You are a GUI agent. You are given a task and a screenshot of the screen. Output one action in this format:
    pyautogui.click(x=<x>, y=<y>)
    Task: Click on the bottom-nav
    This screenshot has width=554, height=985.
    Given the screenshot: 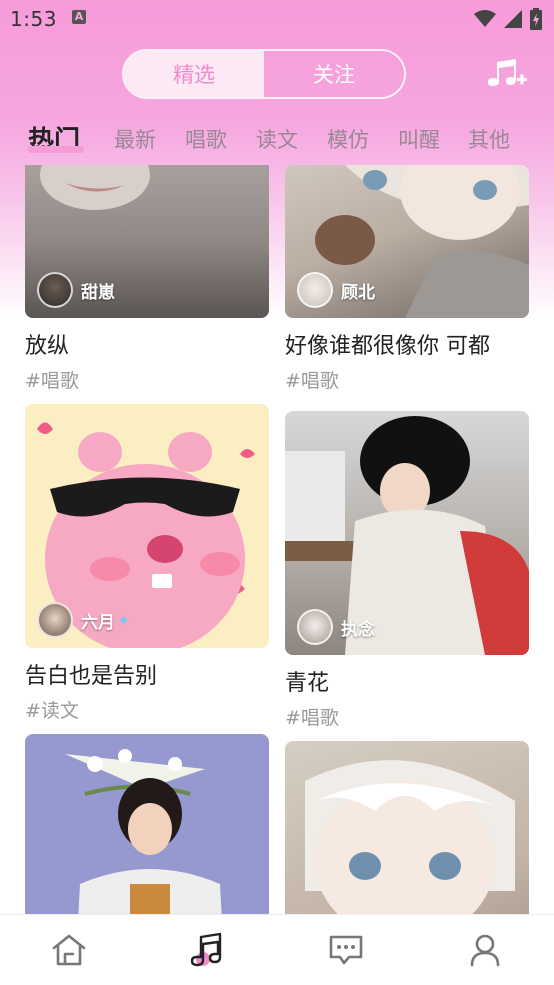 What is the action you would take?
    pyautogui.click(x=277, y=949)
    